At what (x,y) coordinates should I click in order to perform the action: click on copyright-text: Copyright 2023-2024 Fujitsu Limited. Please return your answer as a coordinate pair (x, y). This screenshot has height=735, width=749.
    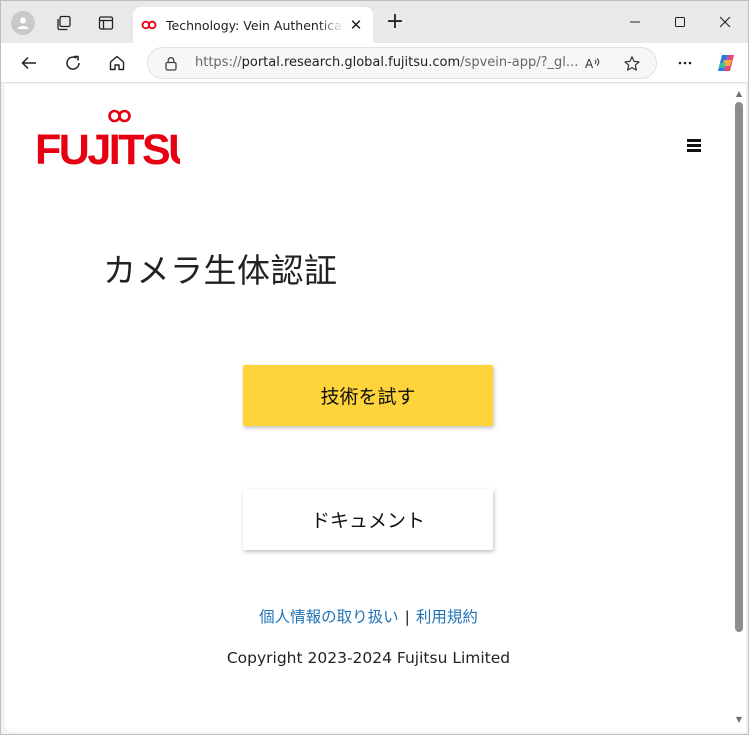
    Looking at the image, I should click on (368, 658).